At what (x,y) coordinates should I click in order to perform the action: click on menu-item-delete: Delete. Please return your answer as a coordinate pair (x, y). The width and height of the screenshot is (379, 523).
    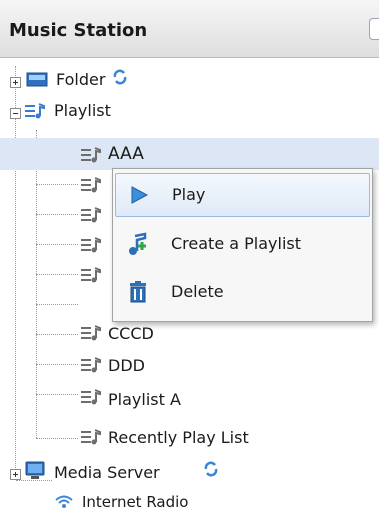
    Looking at the image, I should click on (242, 293).